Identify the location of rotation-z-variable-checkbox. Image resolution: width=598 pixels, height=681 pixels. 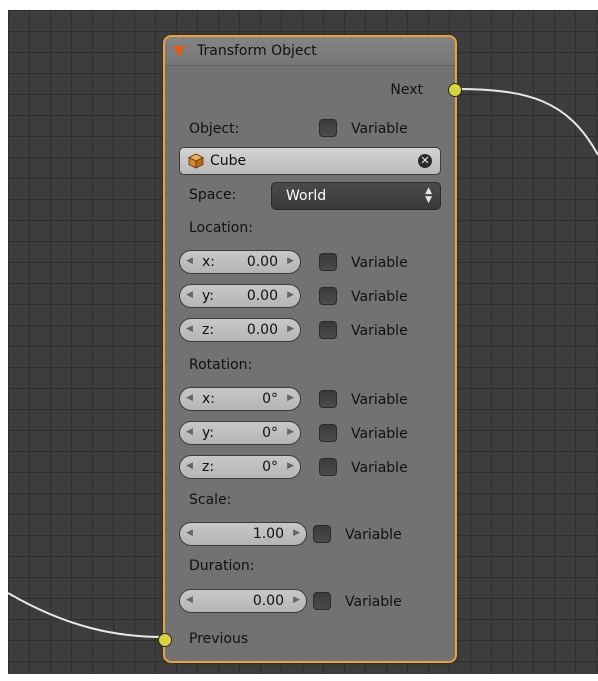
(328, 467).